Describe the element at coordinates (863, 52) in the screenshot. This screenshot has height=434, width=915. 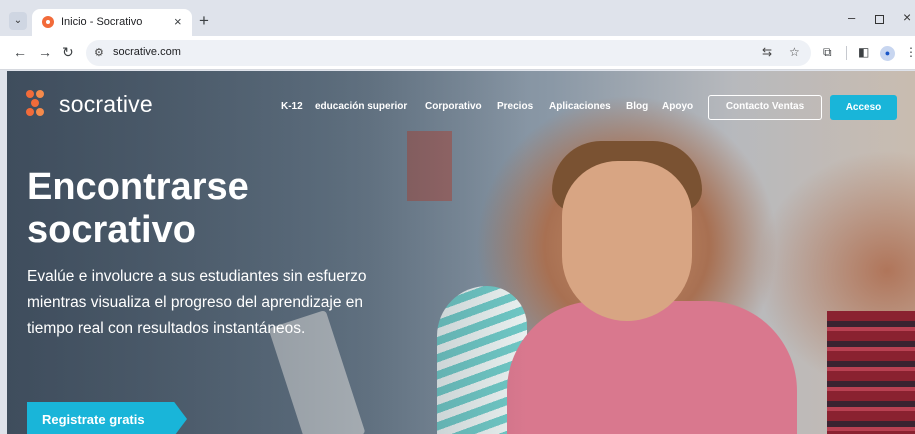
I see `side-panel-icon: ◧` at that location.